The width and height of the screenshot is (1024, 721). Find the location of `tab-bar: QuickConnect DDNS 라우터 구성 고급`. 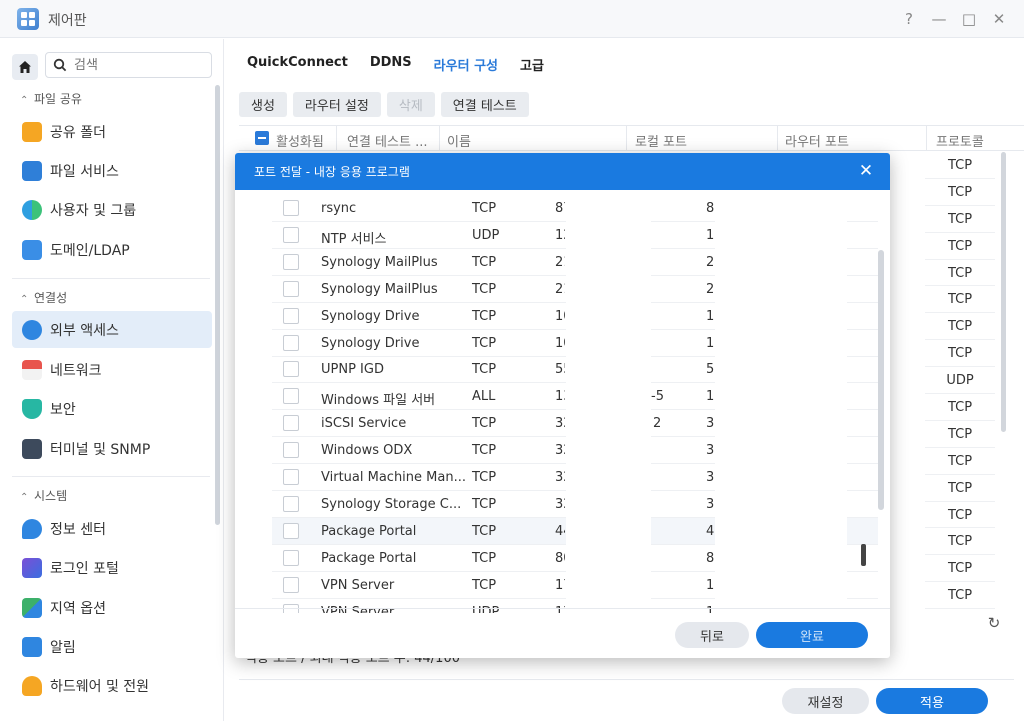

tab-bar: QuickConnect DDNS 라우터 구성 고급 is located at coordinates (395, 67).